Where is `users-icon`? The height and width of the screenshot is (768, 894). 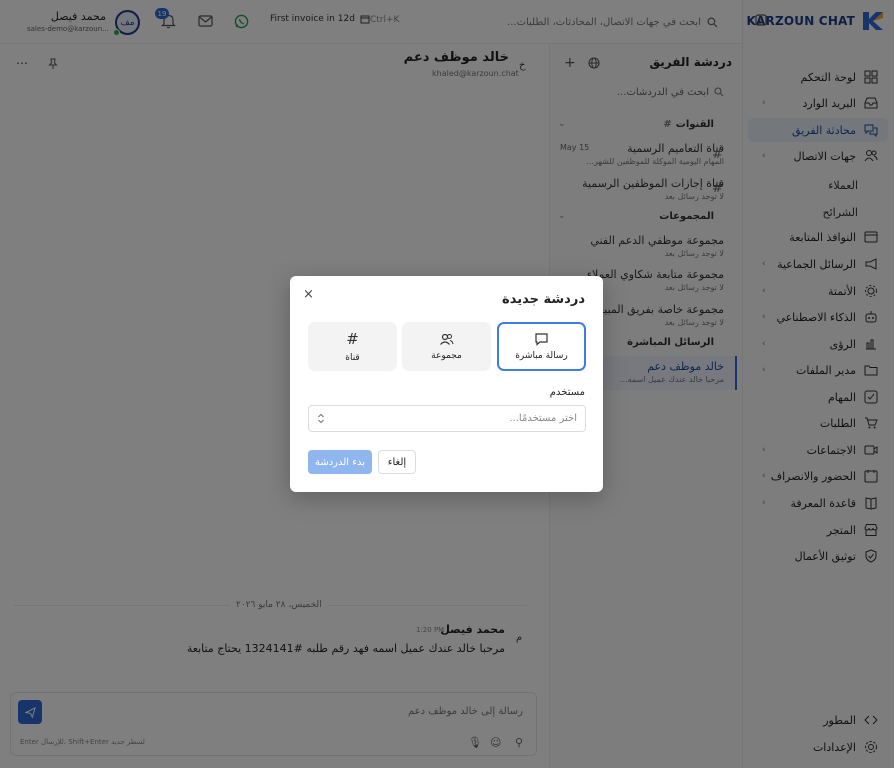 users-icon is located at coordinates (447, 339).